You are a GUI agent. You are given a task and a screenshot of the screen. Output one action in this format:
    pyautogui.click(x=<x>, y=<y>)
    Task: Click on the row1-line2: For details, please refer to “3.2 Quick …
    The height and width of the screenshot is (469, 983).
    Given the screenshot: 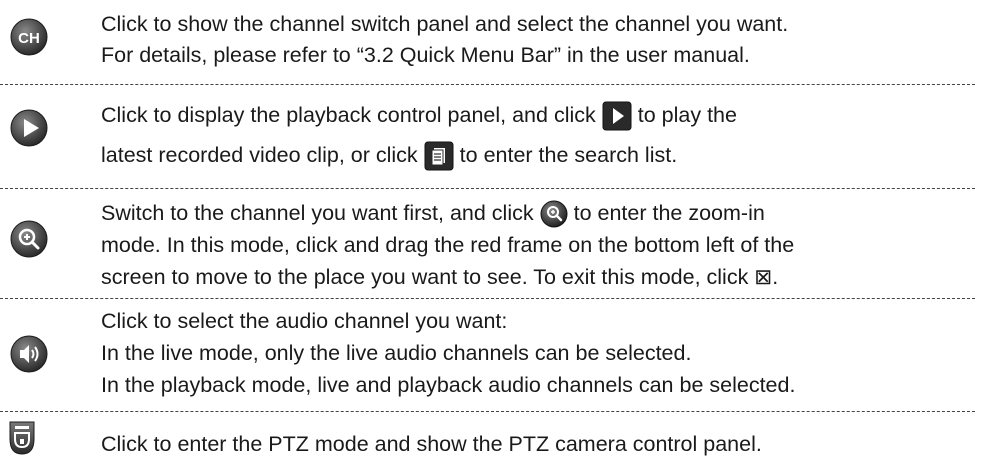 What is the action you would take?
    pyautogui.click(x=425, y=55)
    